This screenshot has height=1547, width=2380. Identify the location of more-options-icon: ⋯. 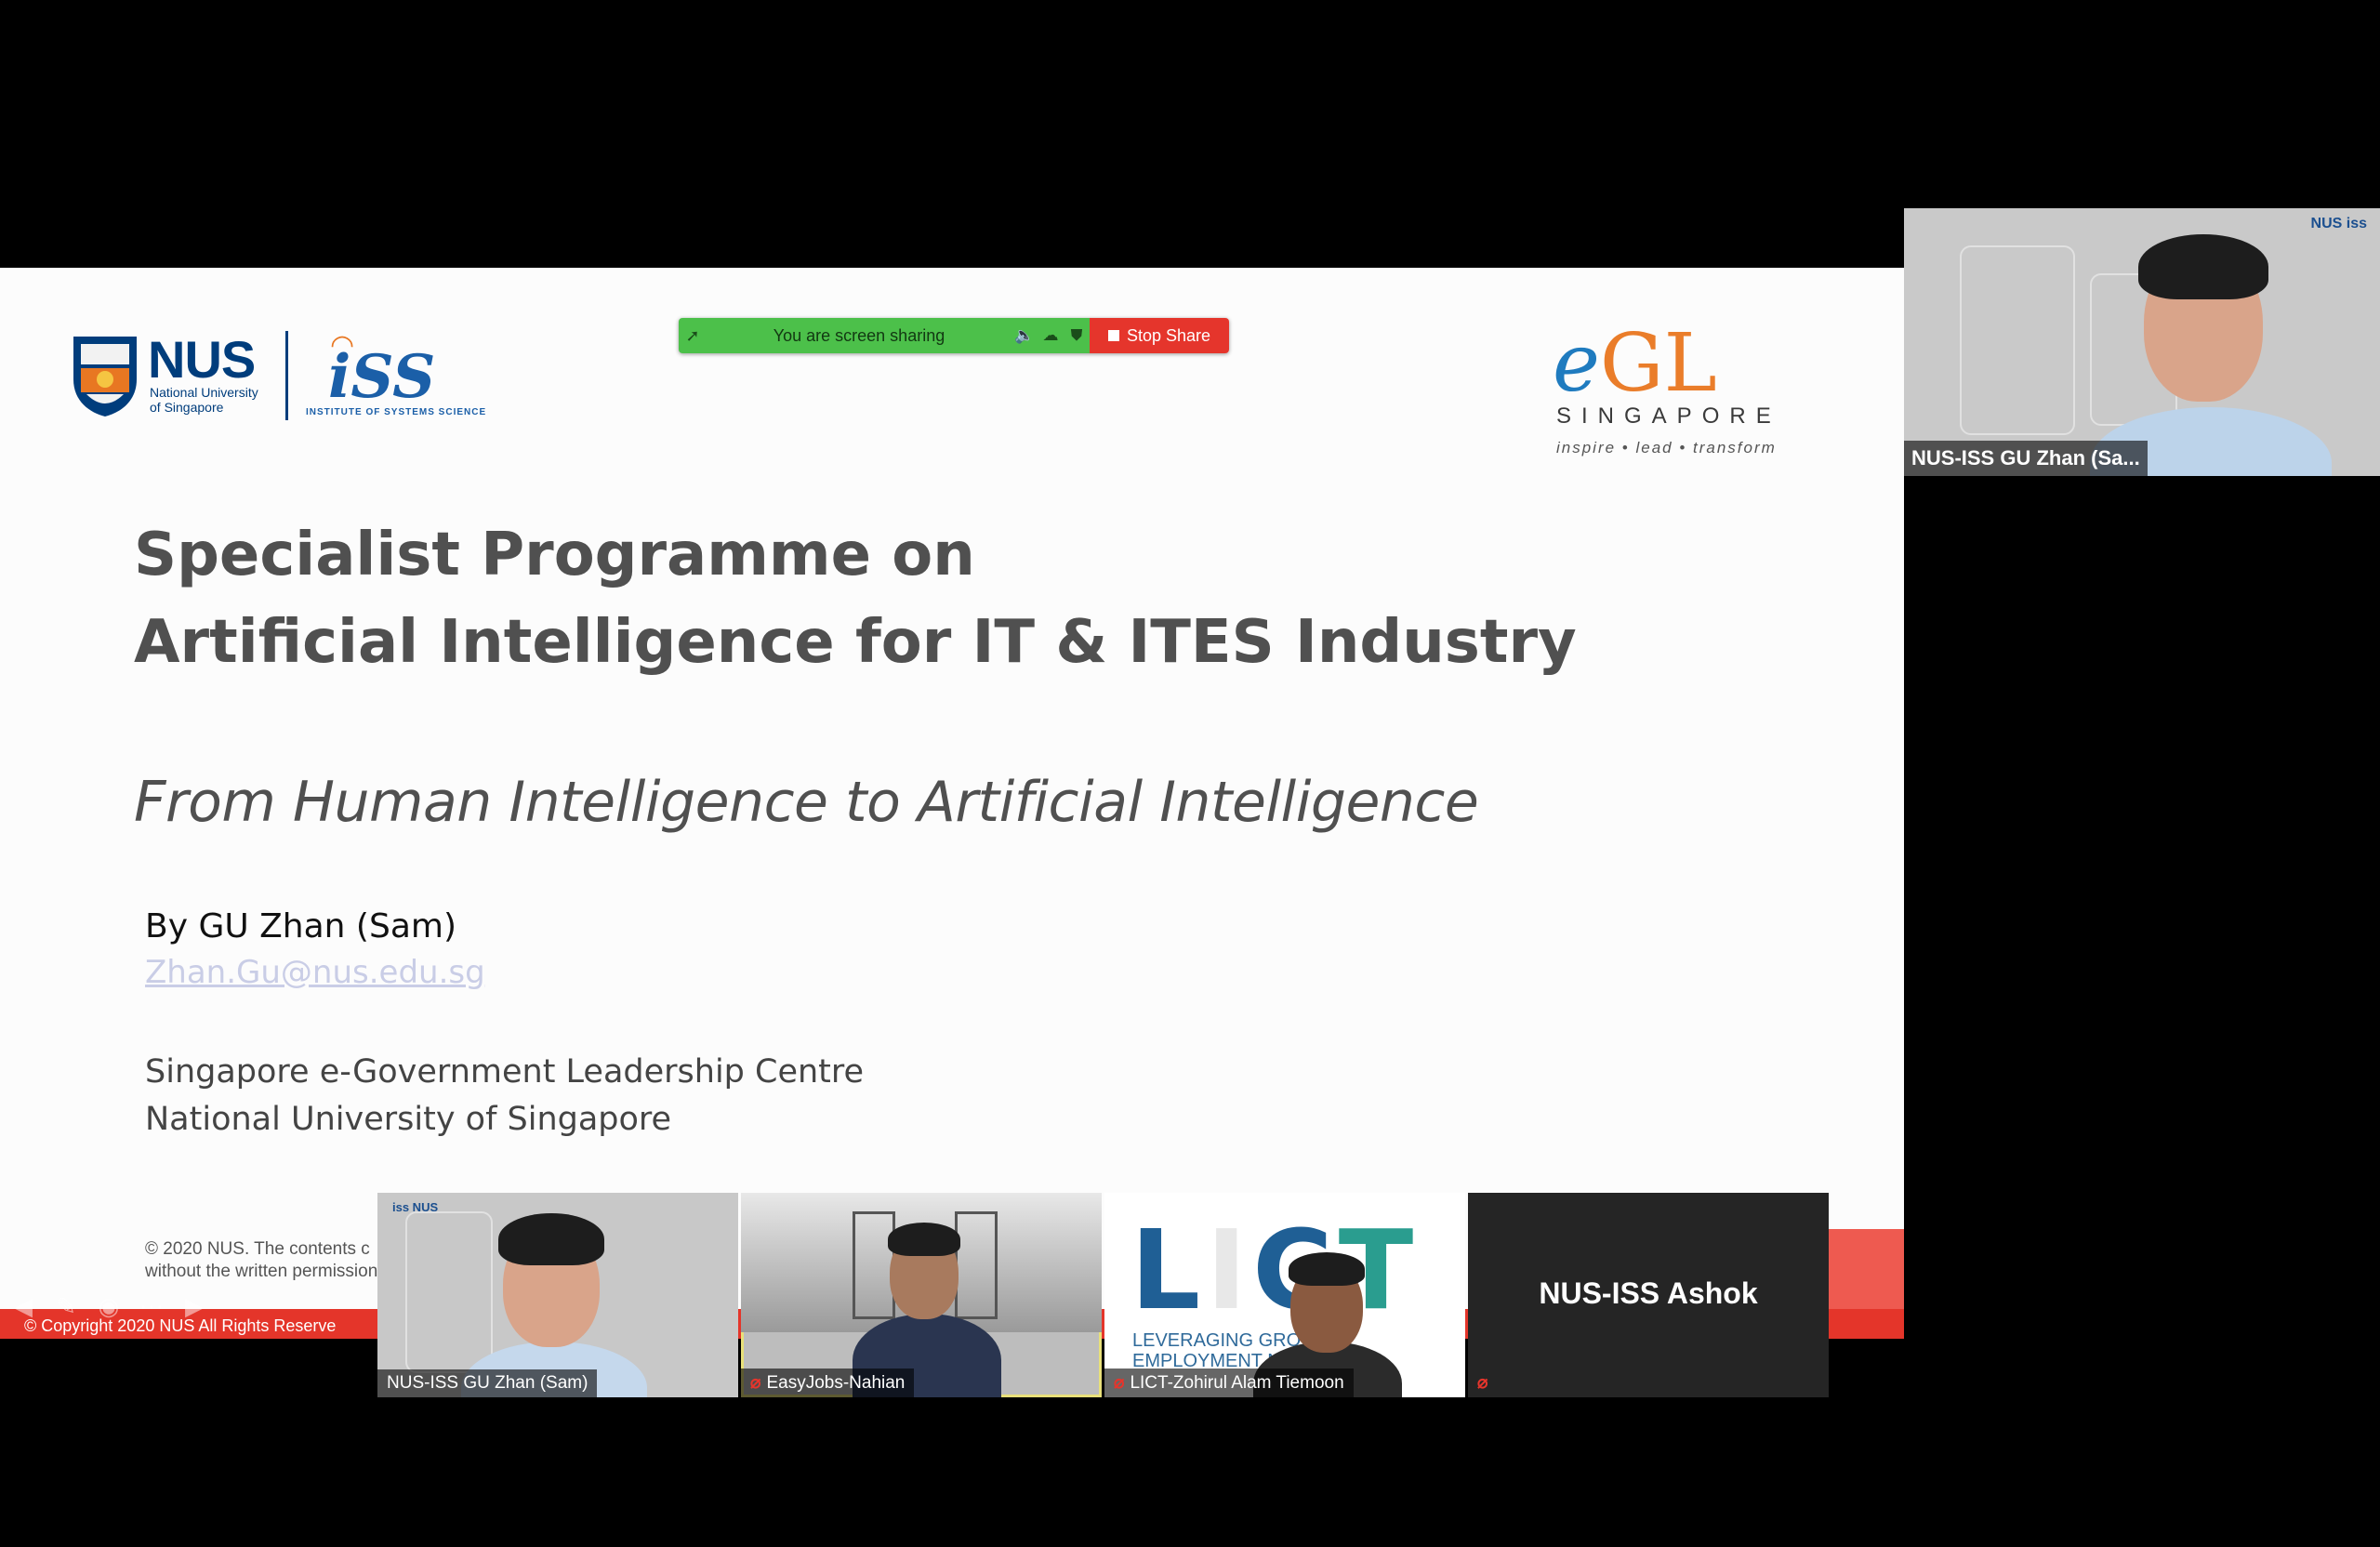
(151, 1306).